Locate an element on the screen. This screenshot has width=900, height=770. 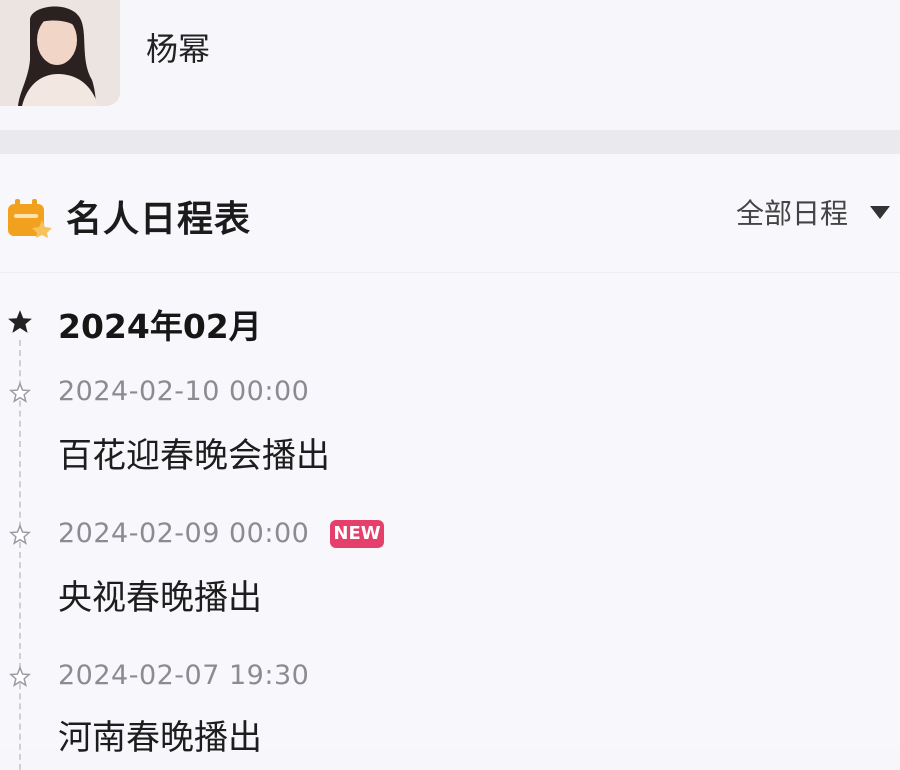
new-badge: NEW is located at coordinates (357, 534).